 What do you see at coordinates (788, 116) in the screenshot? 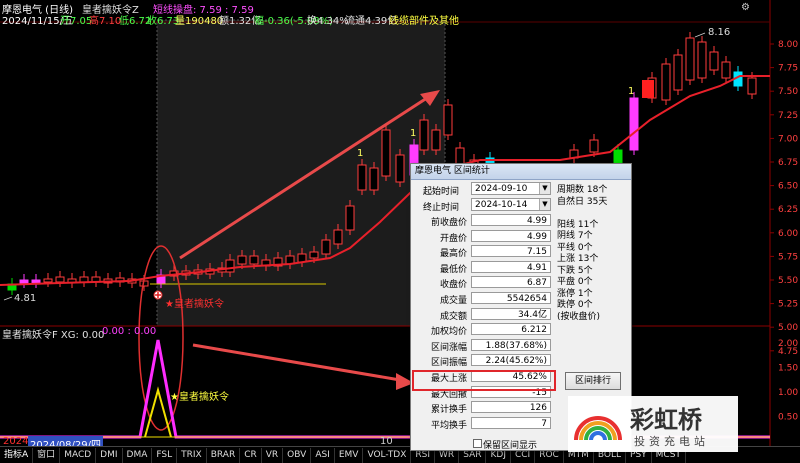
I see `price-tick: 7.25` at bounding box center [788, 116].